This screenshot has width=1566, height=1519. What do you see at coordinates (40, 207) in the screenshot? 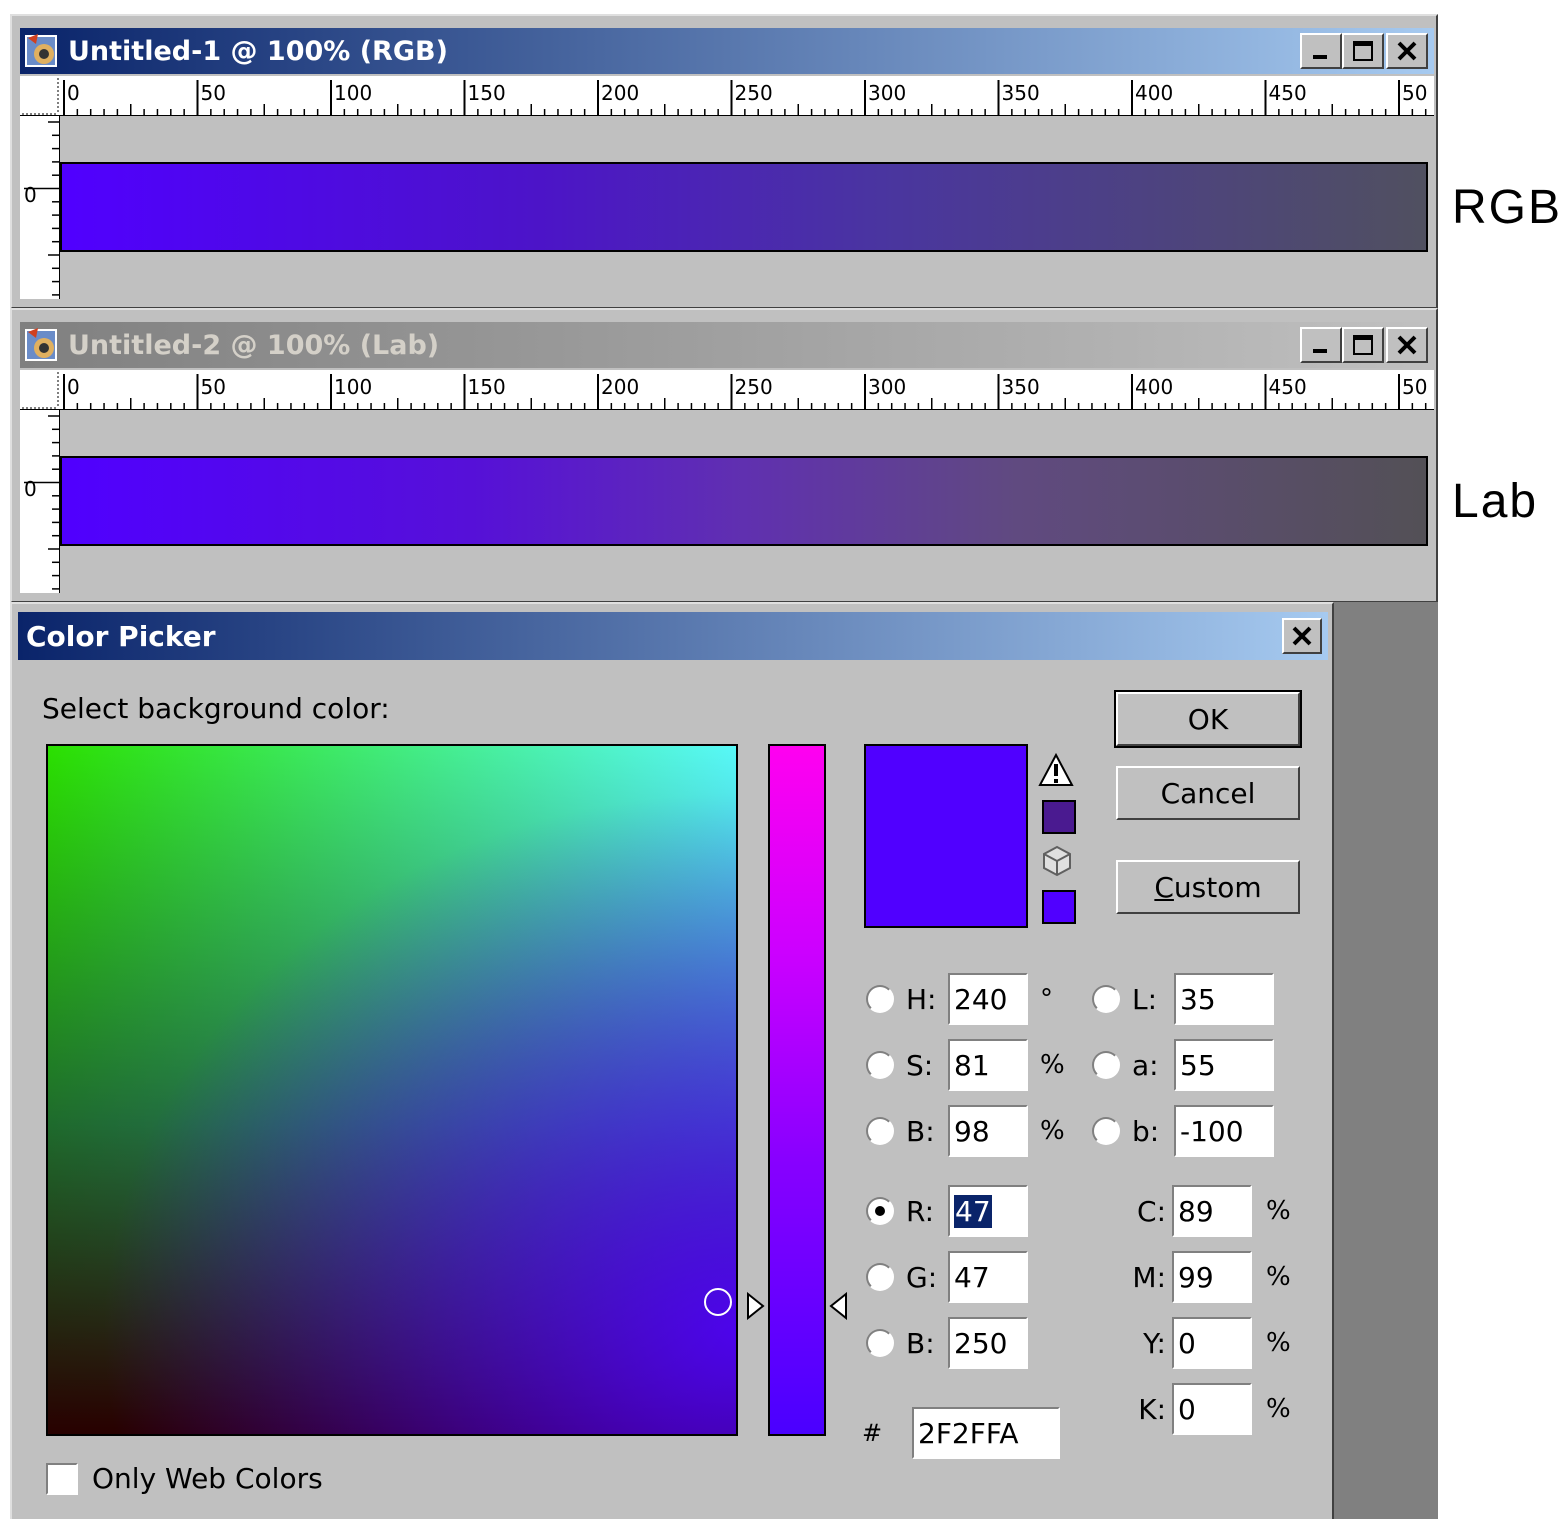
I see `vertical-ruler: 0` at bounding box center [40, 207].